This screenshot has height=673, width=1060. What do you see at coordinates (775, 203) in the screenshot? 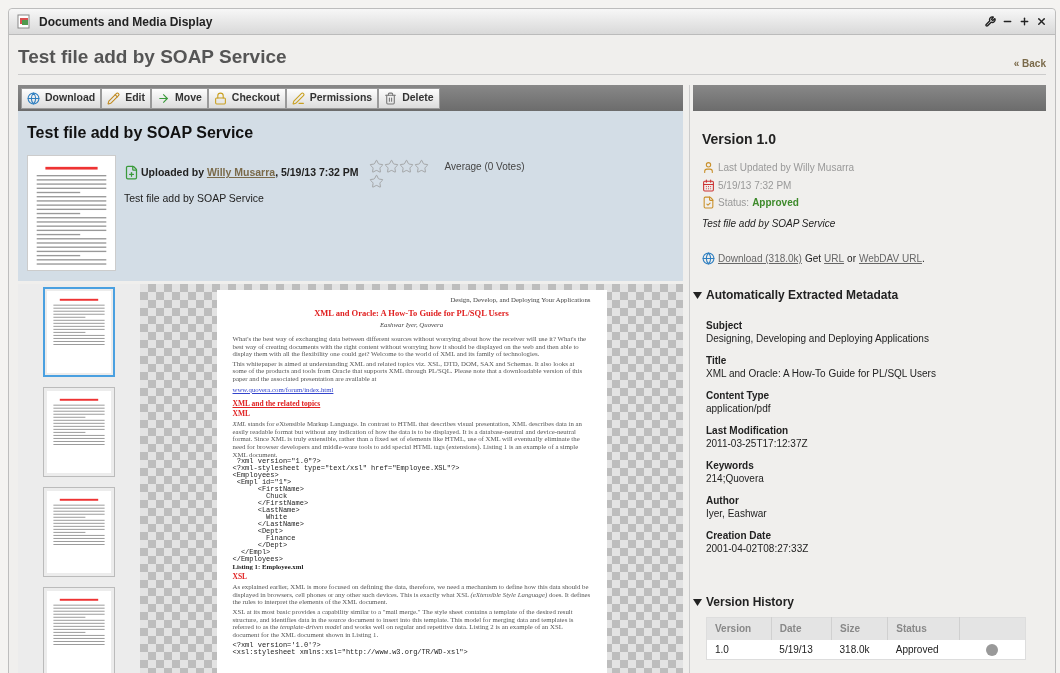
I see `status-value: Approved` at bounding box center [775, 203].